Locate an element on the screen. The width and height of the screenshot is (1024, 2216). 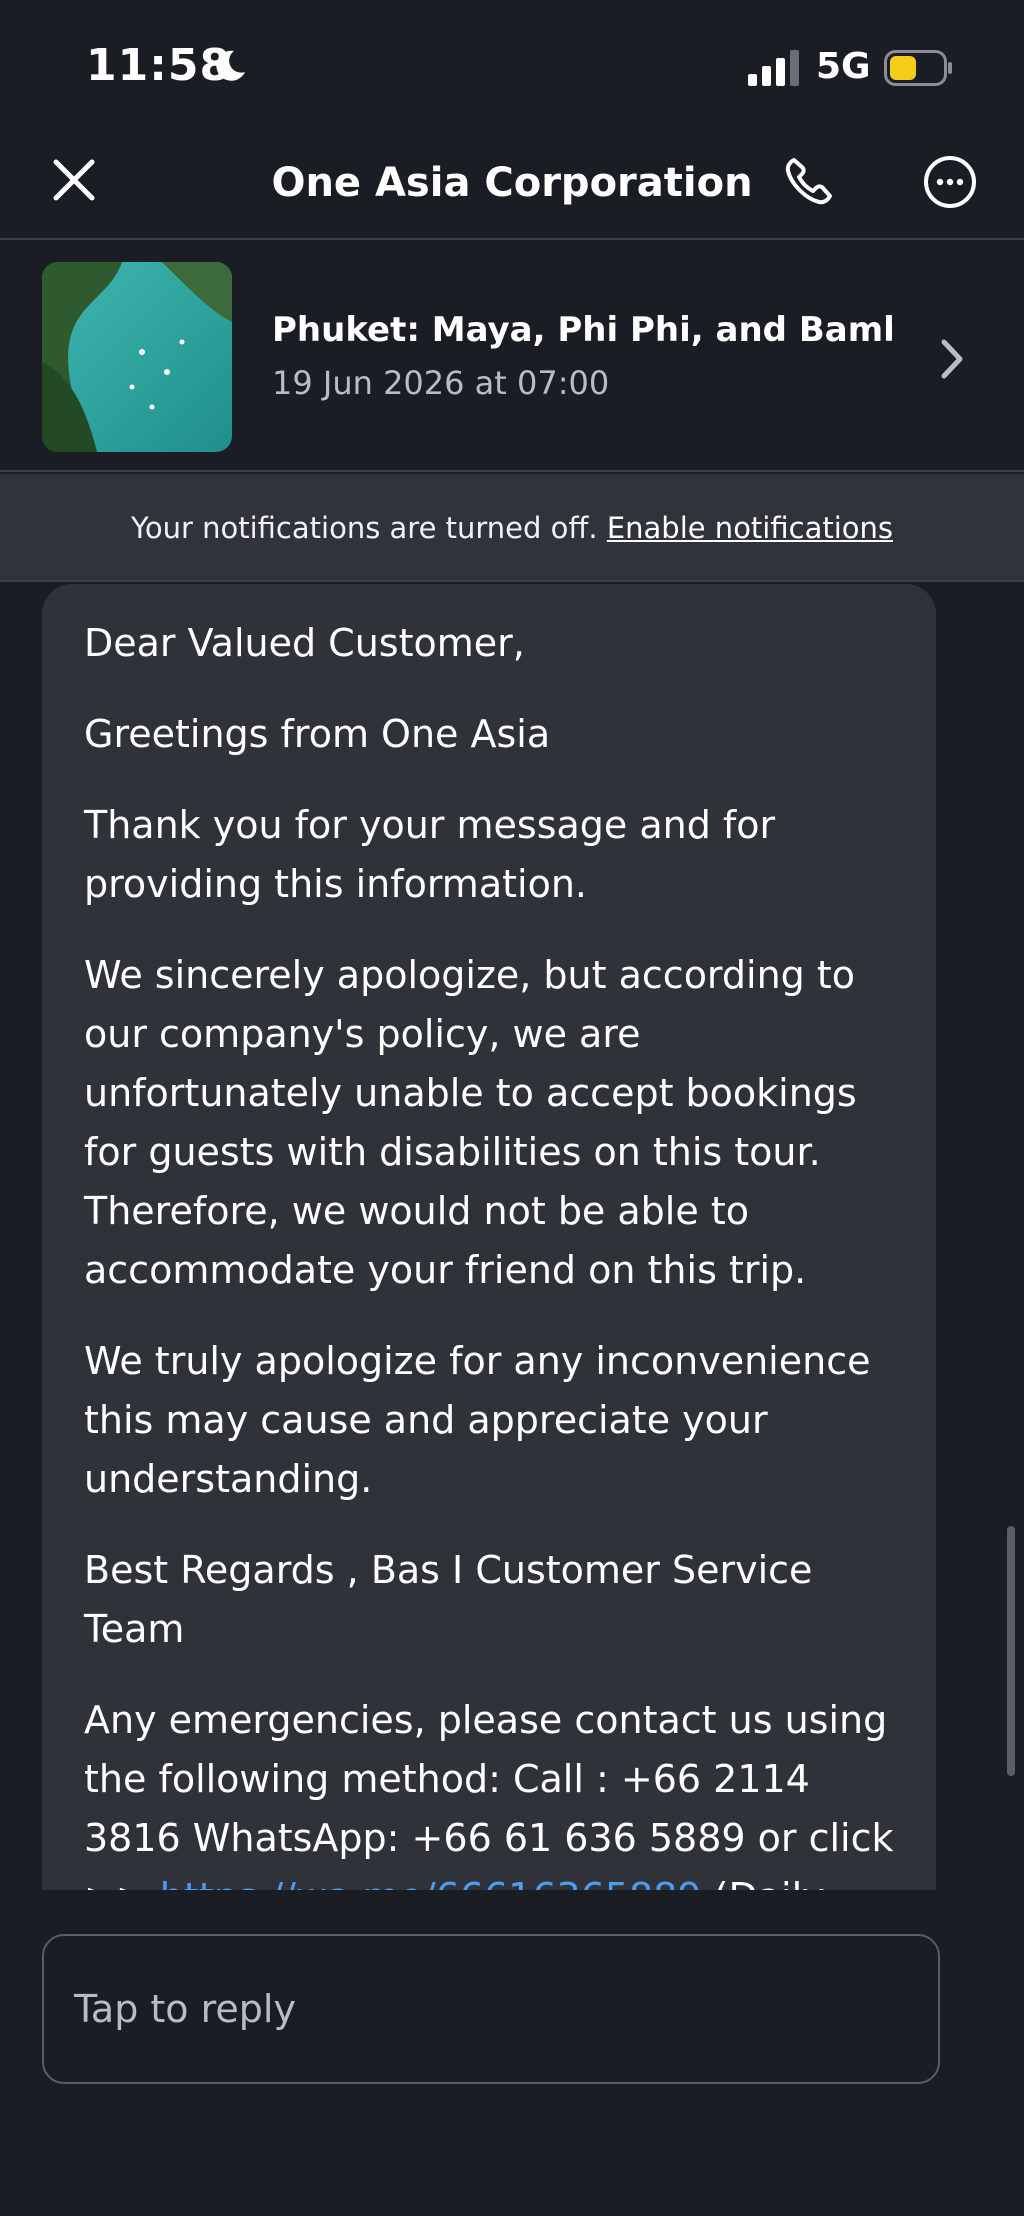
notification-text: Your notifications are turned off. is located at coordinates (364, 528).